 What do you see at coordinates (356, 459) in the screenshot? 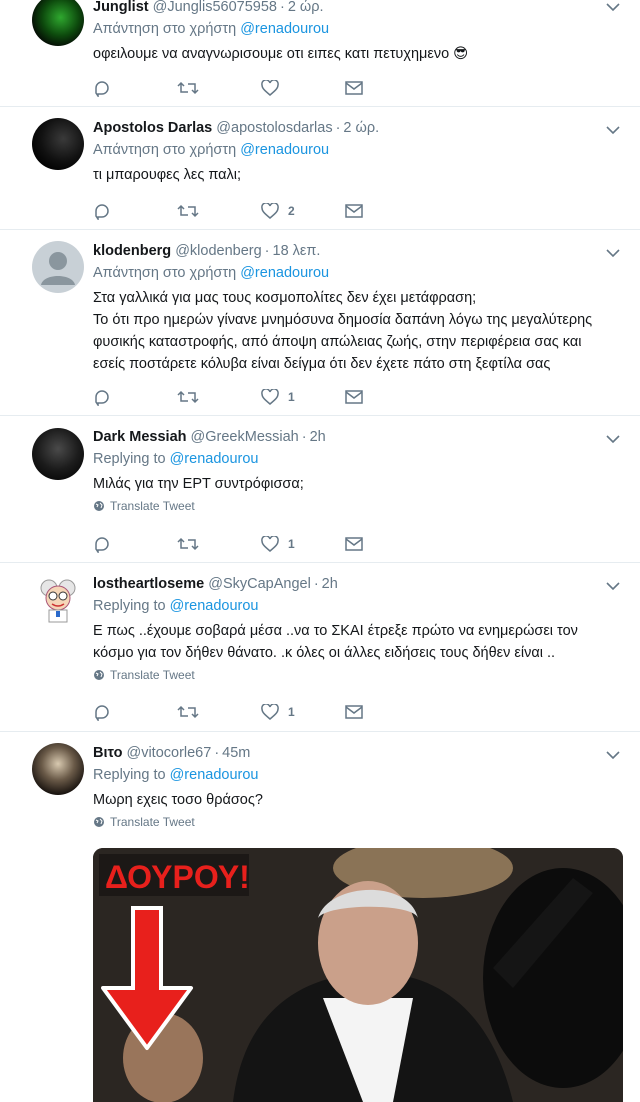
I see `reply-context: Replying to @renadourou` at bounding box center [356, 459].